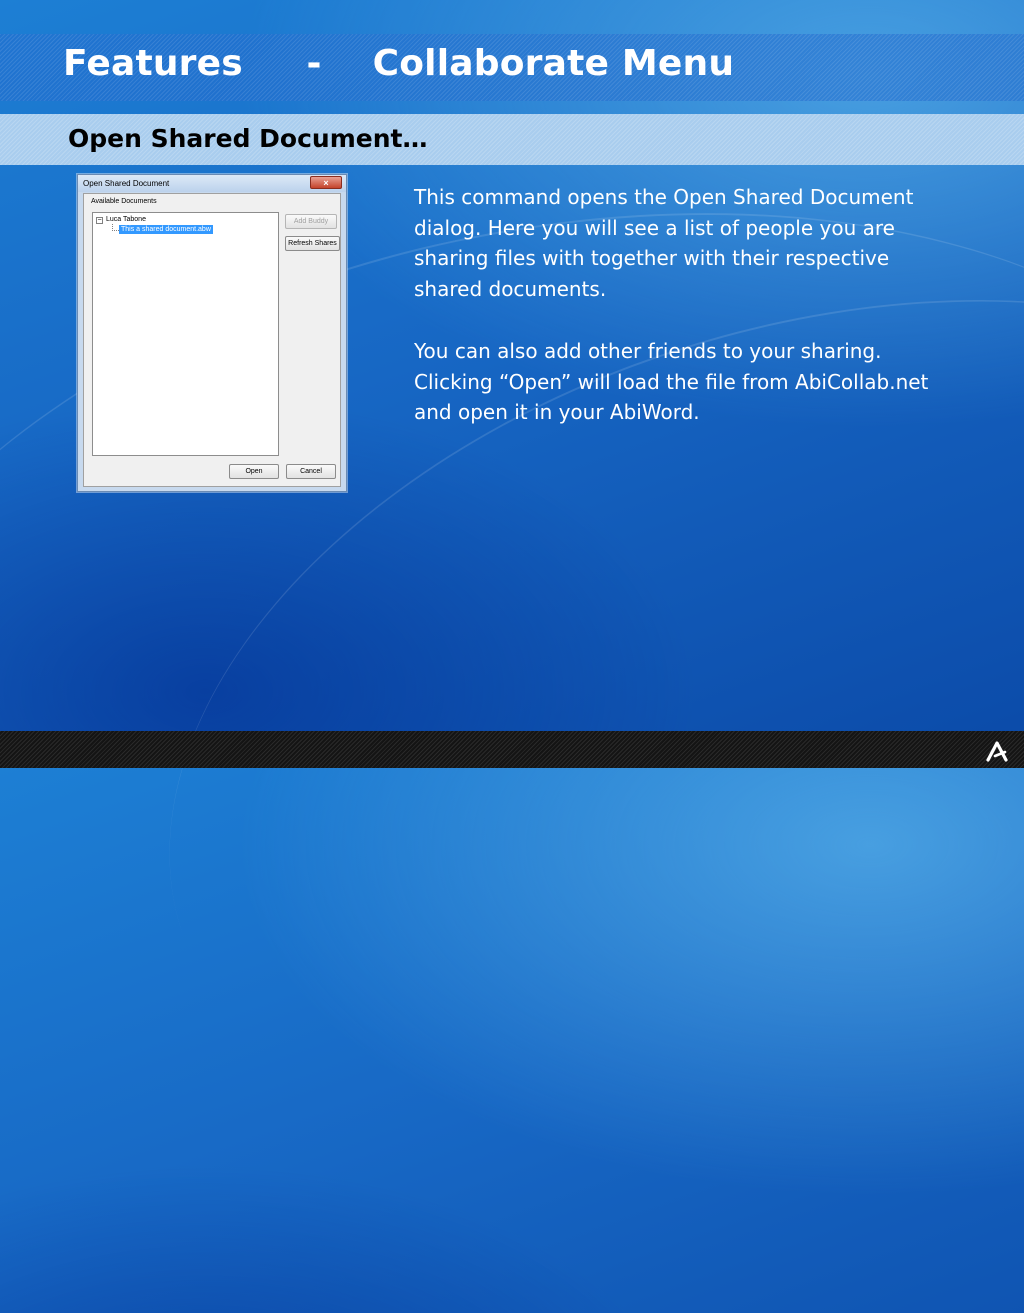 The width and height of the screenshot is (1024, 1313). What do you see at coordinates (115, 227) in the screenshot?
I see `tree-branch-line` at bounding box center [115, 227].